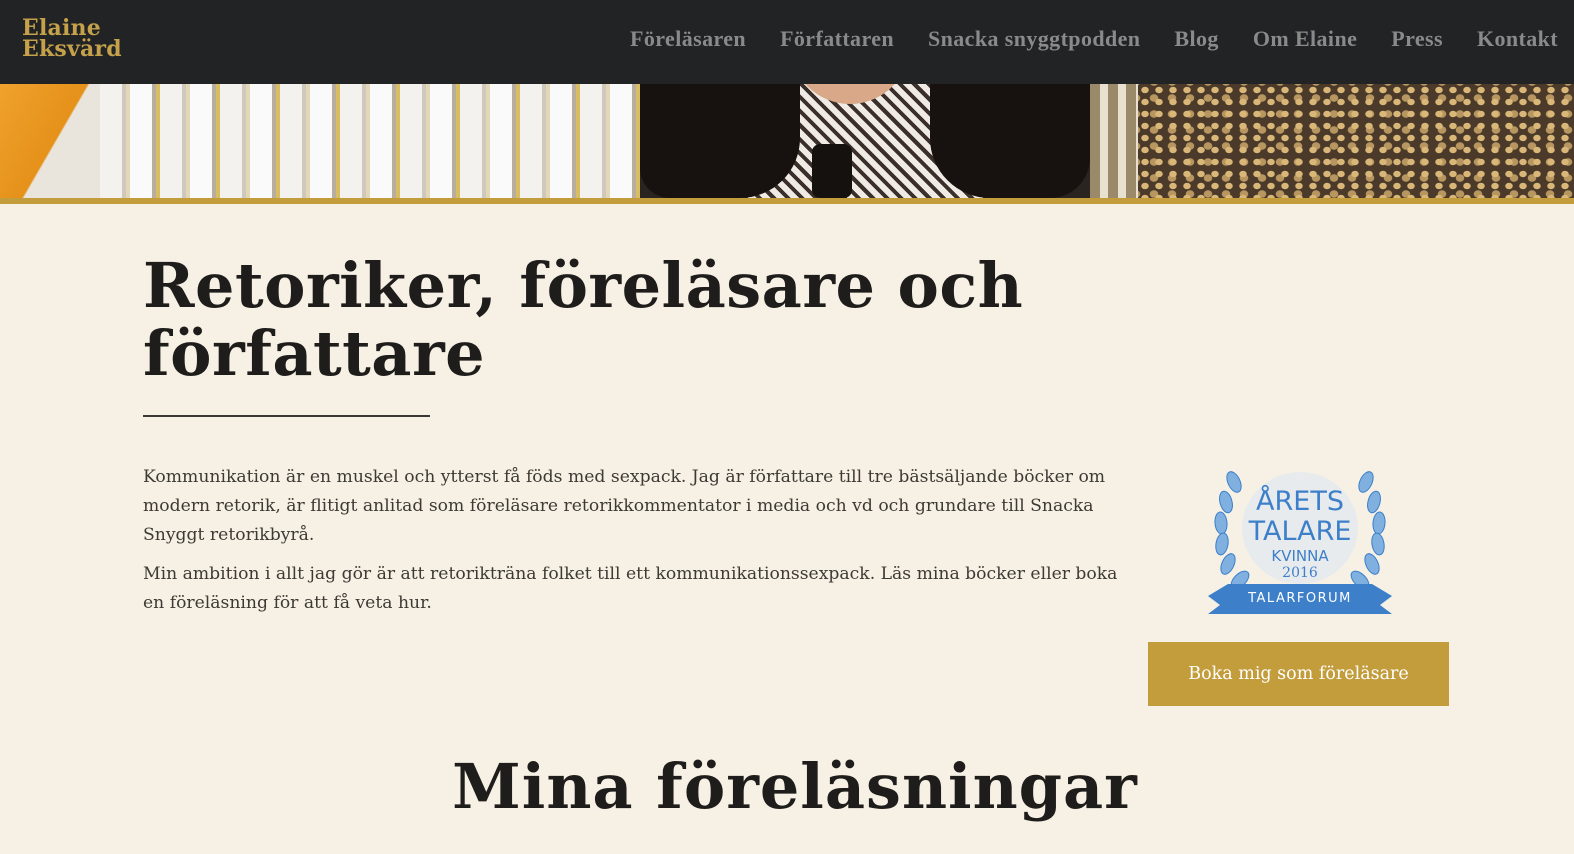 The height and width of the screenshot is (854, 1574). What do you see at coordinates (1034, 39) in the screenshot?
I see `nav-item-podcast: Snacka snyggtpodden` at bounding box center [1034, 39].